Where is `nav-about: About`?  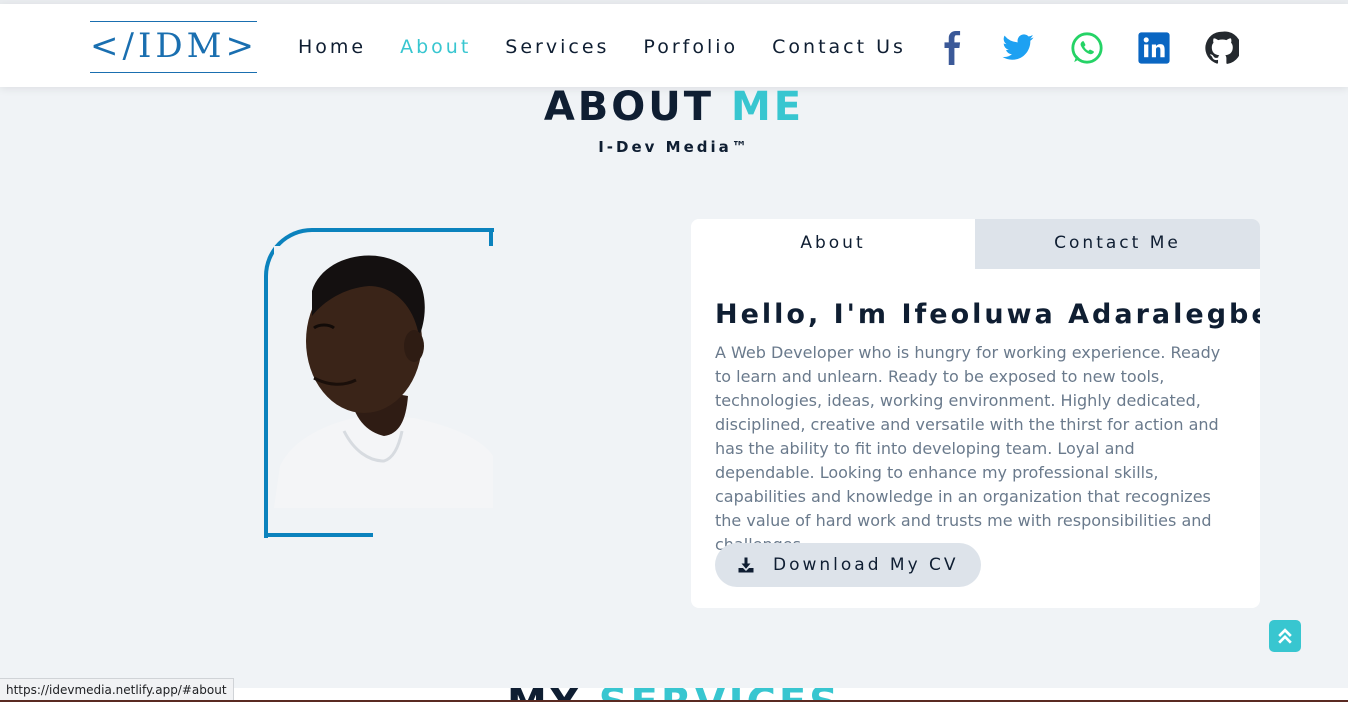 nav-about: About is located at coordinates (435, 47).